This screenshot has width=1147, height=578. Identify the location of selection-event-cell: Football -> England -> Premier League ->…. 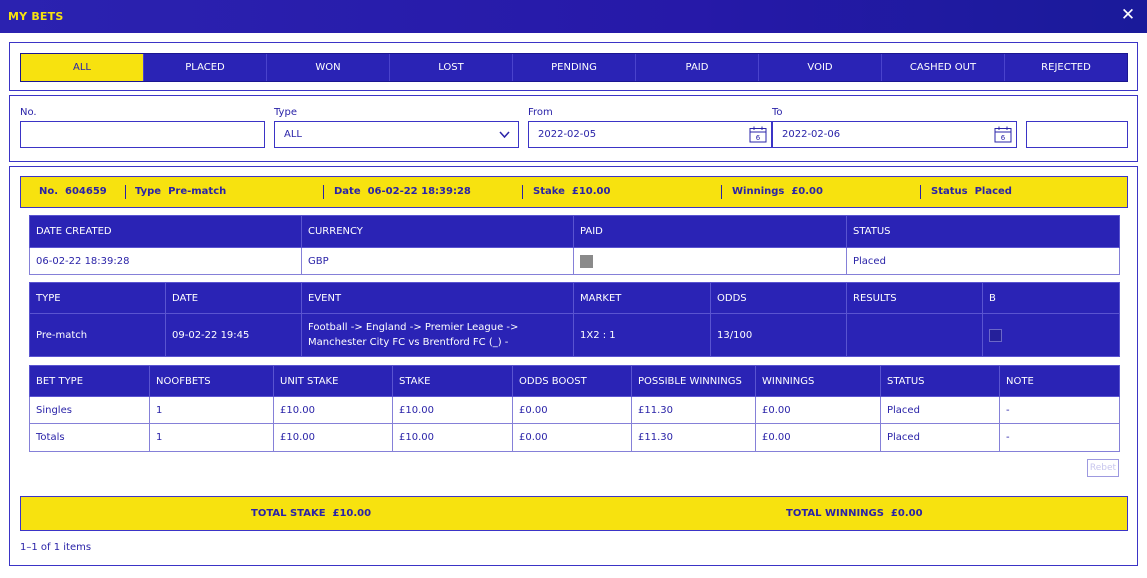
(437, 335).